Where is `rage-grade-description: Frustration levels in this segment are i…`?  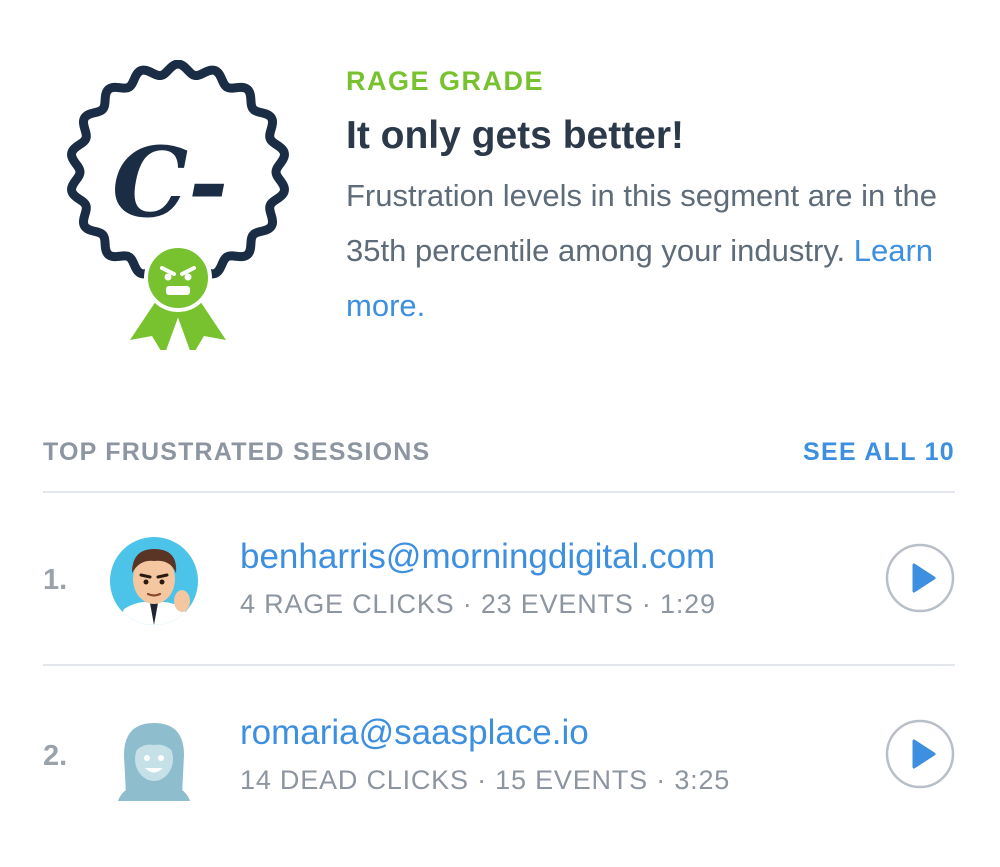 rage-grade-description: Frustration levels in this segment are i… is located at coordinates (656, 250).